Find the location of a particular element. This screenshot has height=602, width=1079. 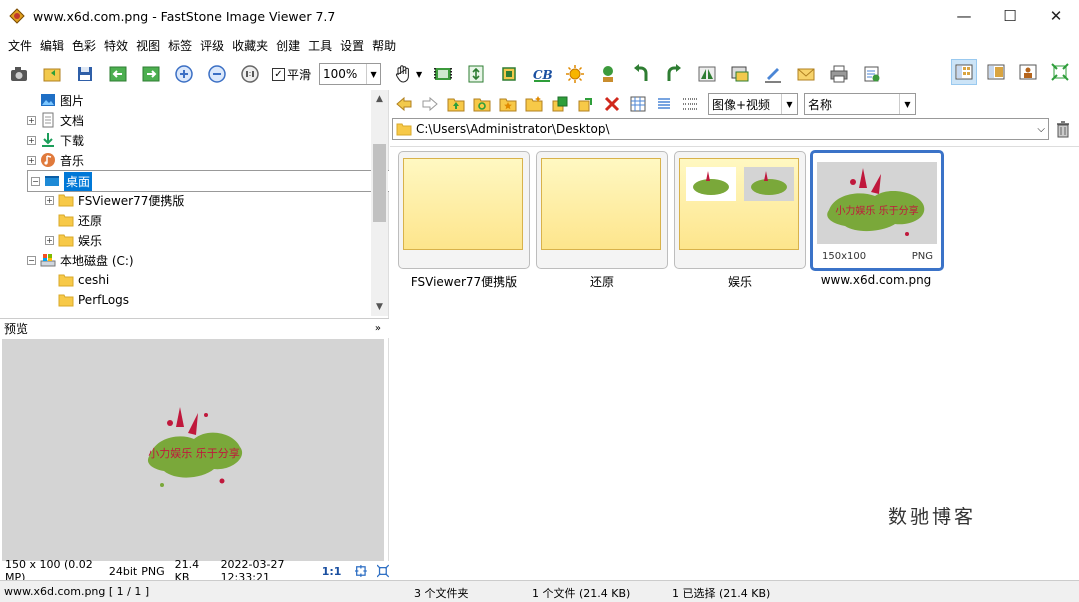

favorite-folder-icon is located at coordinates (508, 104).